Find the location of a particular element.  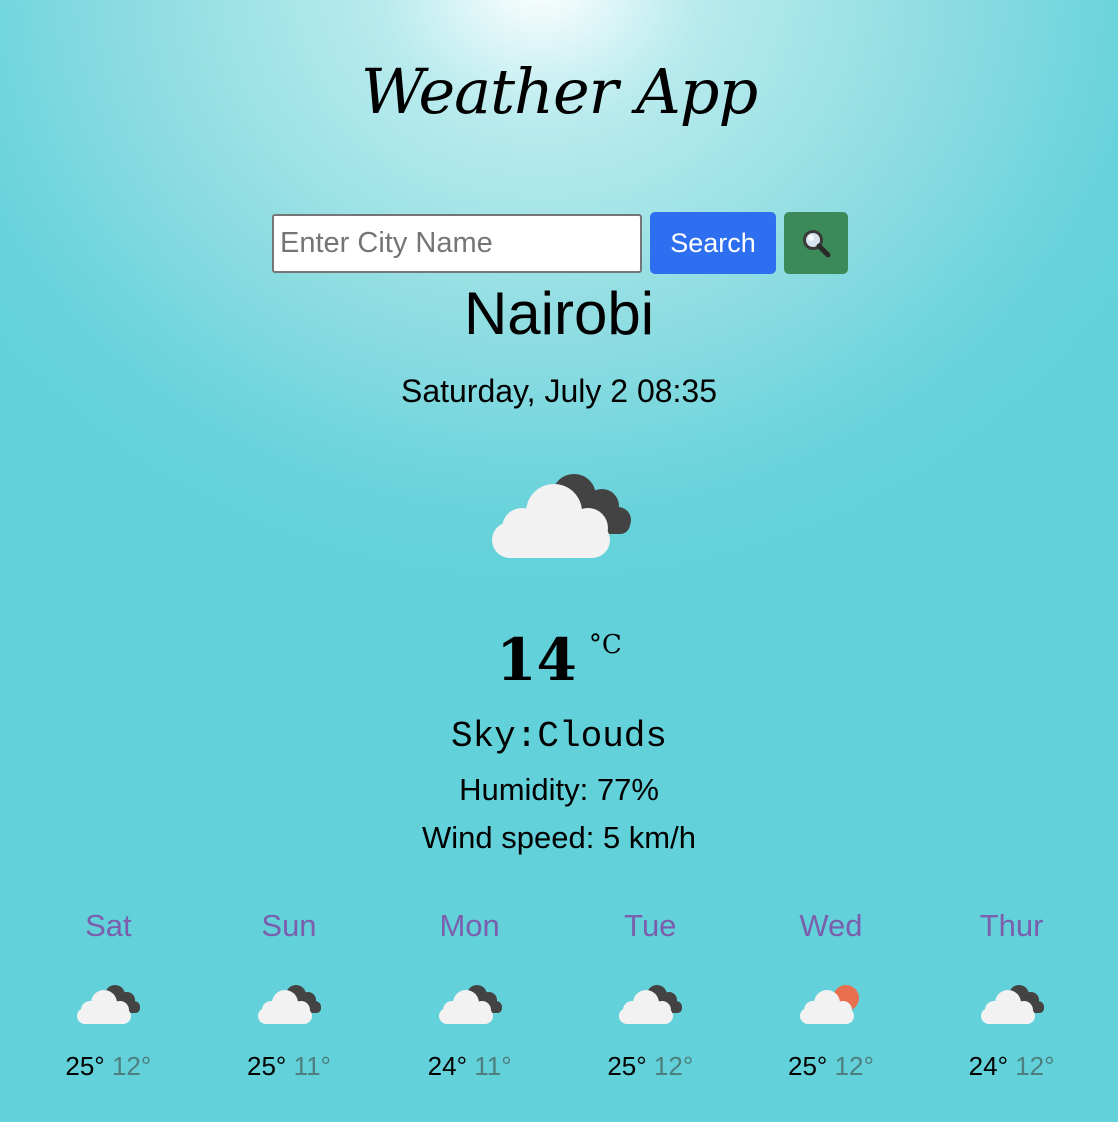

temperature-value: 14 is located at coordinates (536, 660).